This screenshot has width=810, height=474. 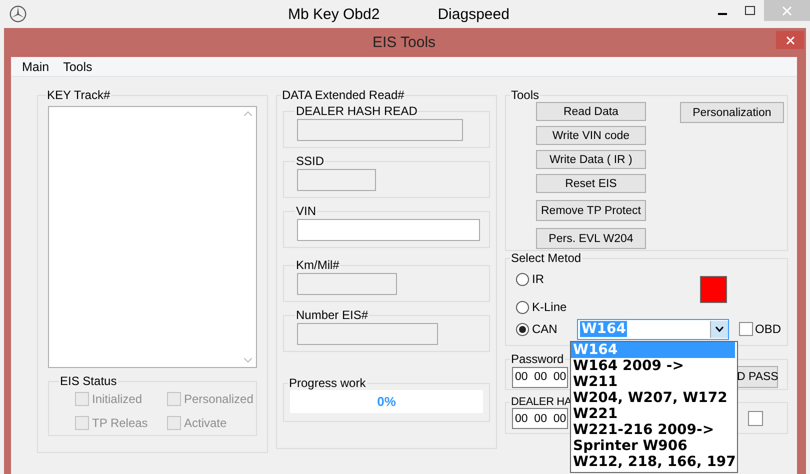 I want to click on dropdown-option: Sprinter W906, so click(x=653, y=446).